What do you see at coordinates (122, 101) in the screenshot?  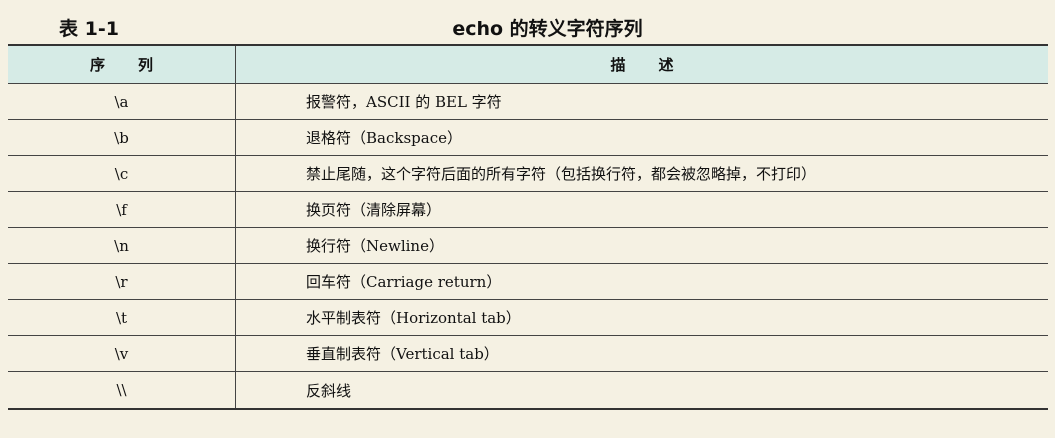 I see `sequence-cell: \a` at bounding box center [122, 101].